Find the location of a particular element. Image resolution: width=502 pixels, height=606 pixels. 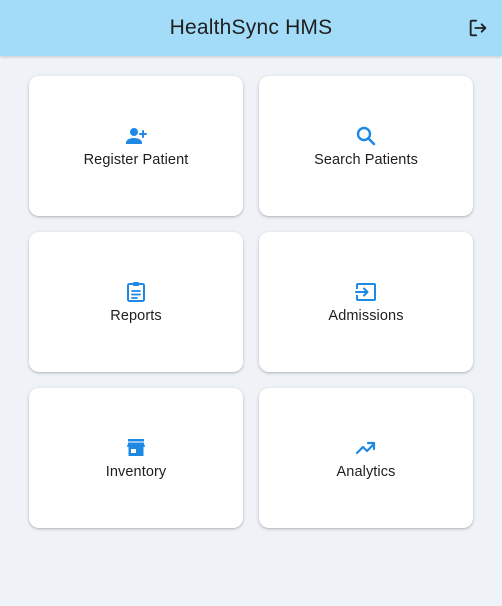

login-icon is located at coordinates (366, 292).